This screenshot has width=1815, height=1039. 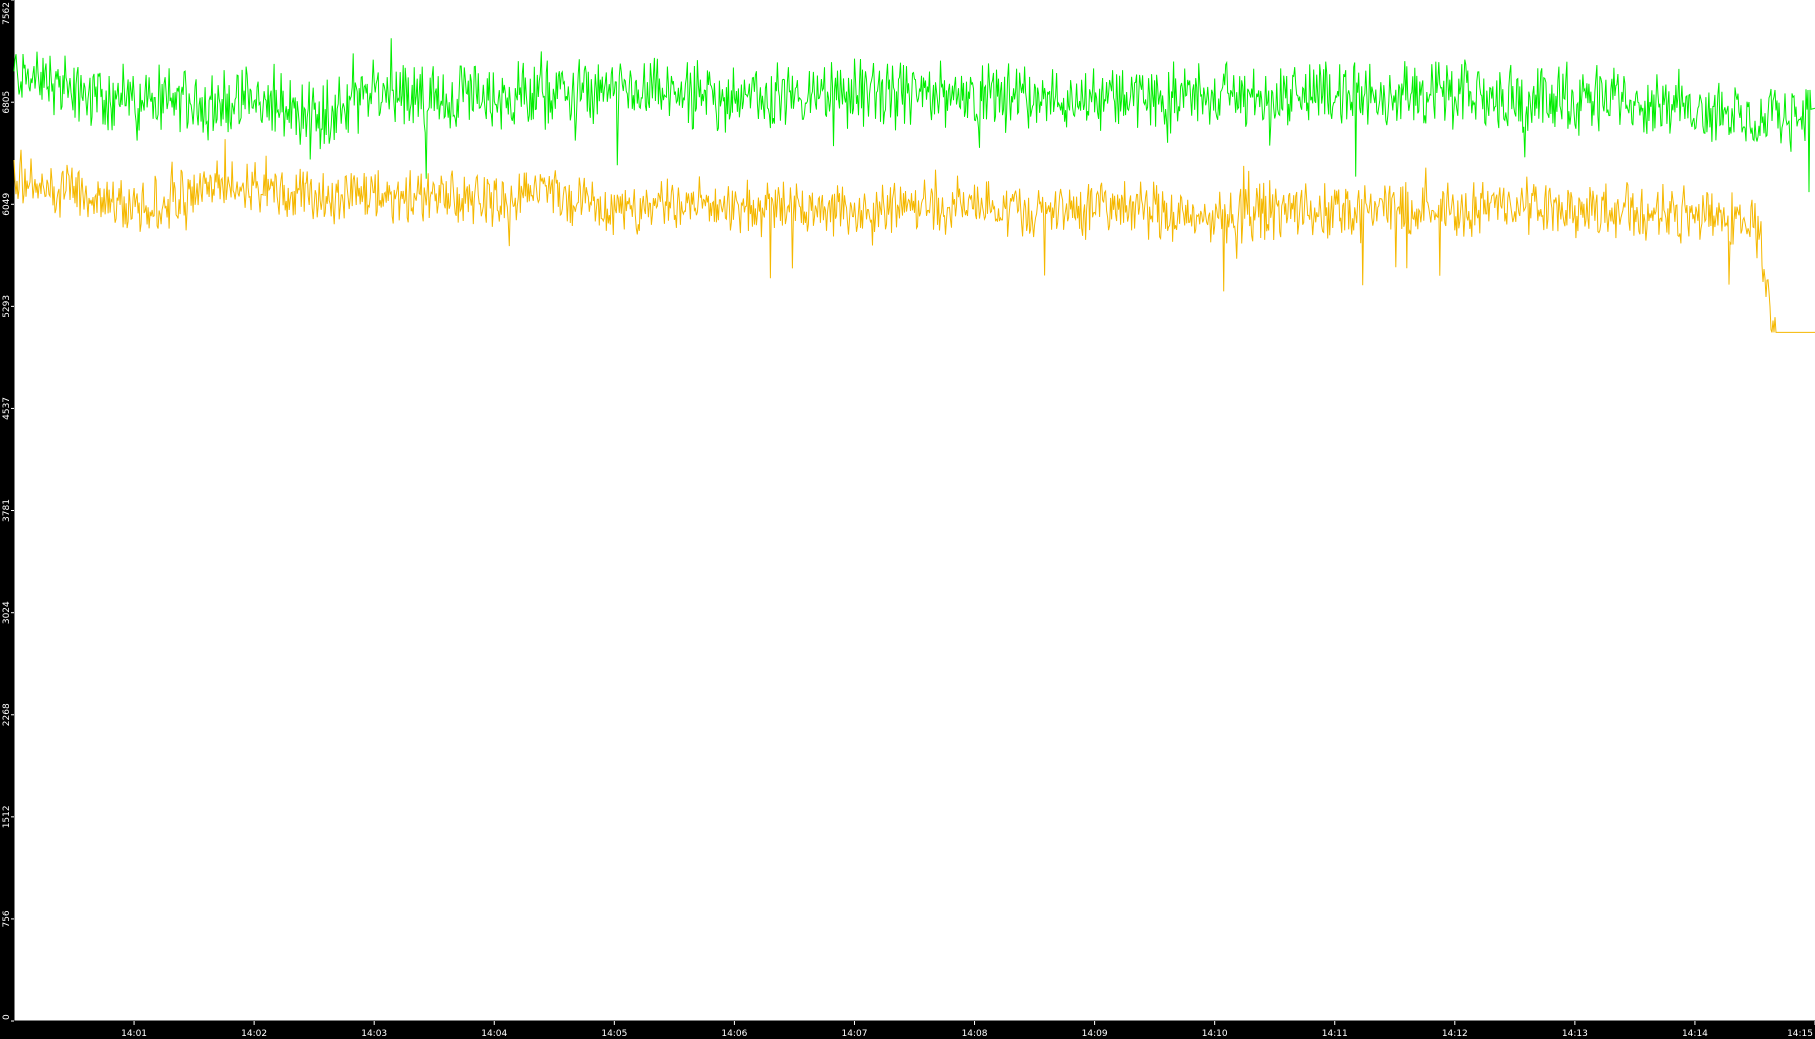 I want to click on x-tick-label: 14:13, so click(x=1575, y=1034).